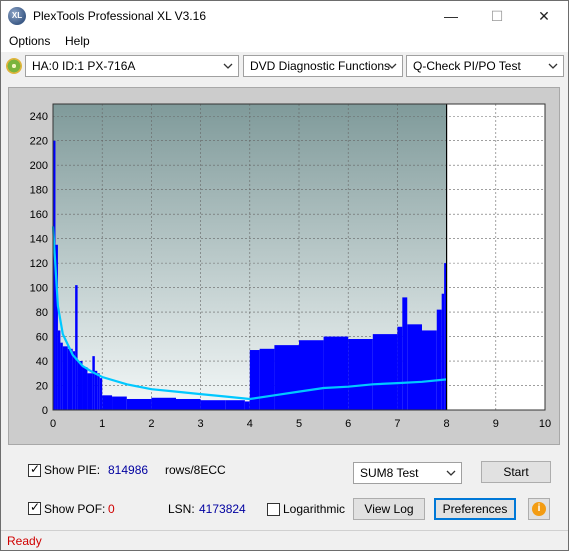 The image size is (569, 551). What do you see at coordinates (496, 424) in the screenshot?
I see `x-tick-label: 9` at bounding box center [496, 424].